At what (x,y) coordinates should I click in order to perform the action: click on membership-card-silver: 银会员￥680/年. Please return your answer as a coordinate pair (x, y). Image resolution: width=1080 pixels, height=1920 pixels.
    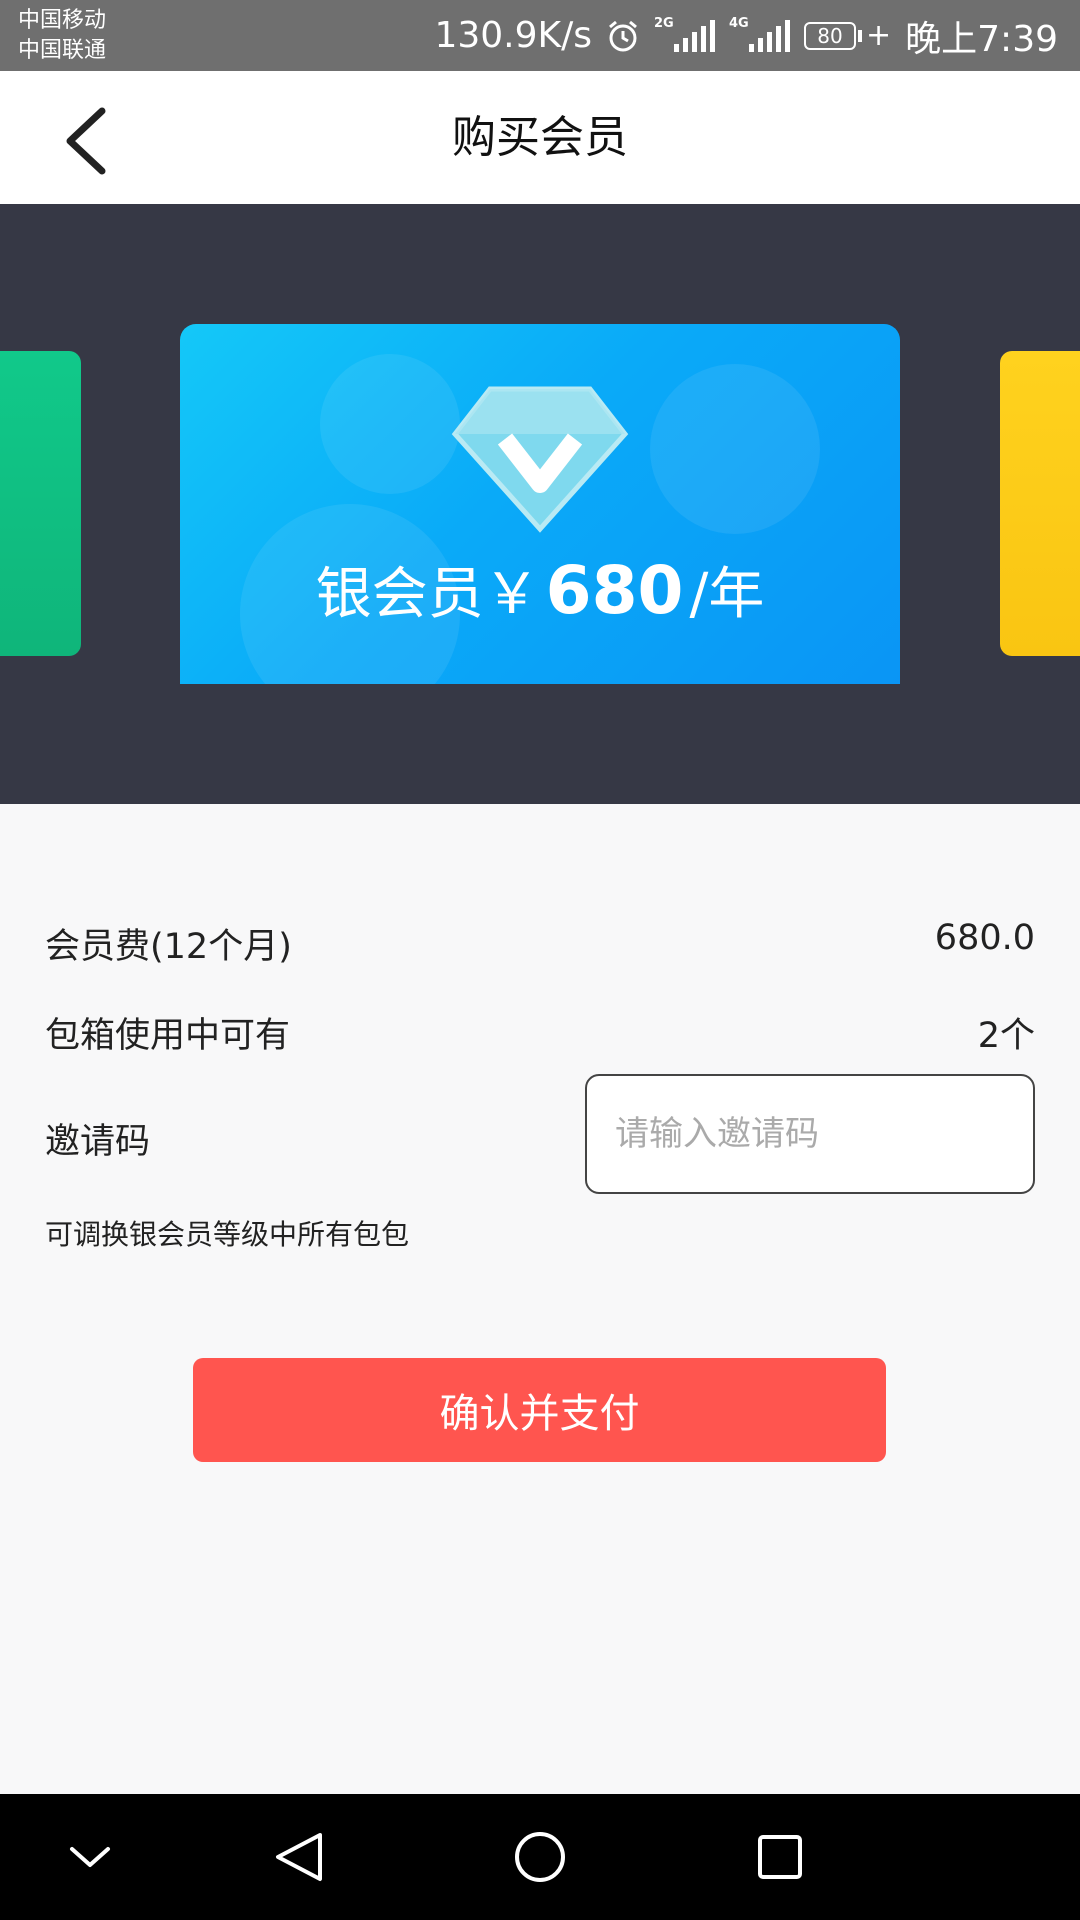
    Looking at the image, I should click on (540, 504).